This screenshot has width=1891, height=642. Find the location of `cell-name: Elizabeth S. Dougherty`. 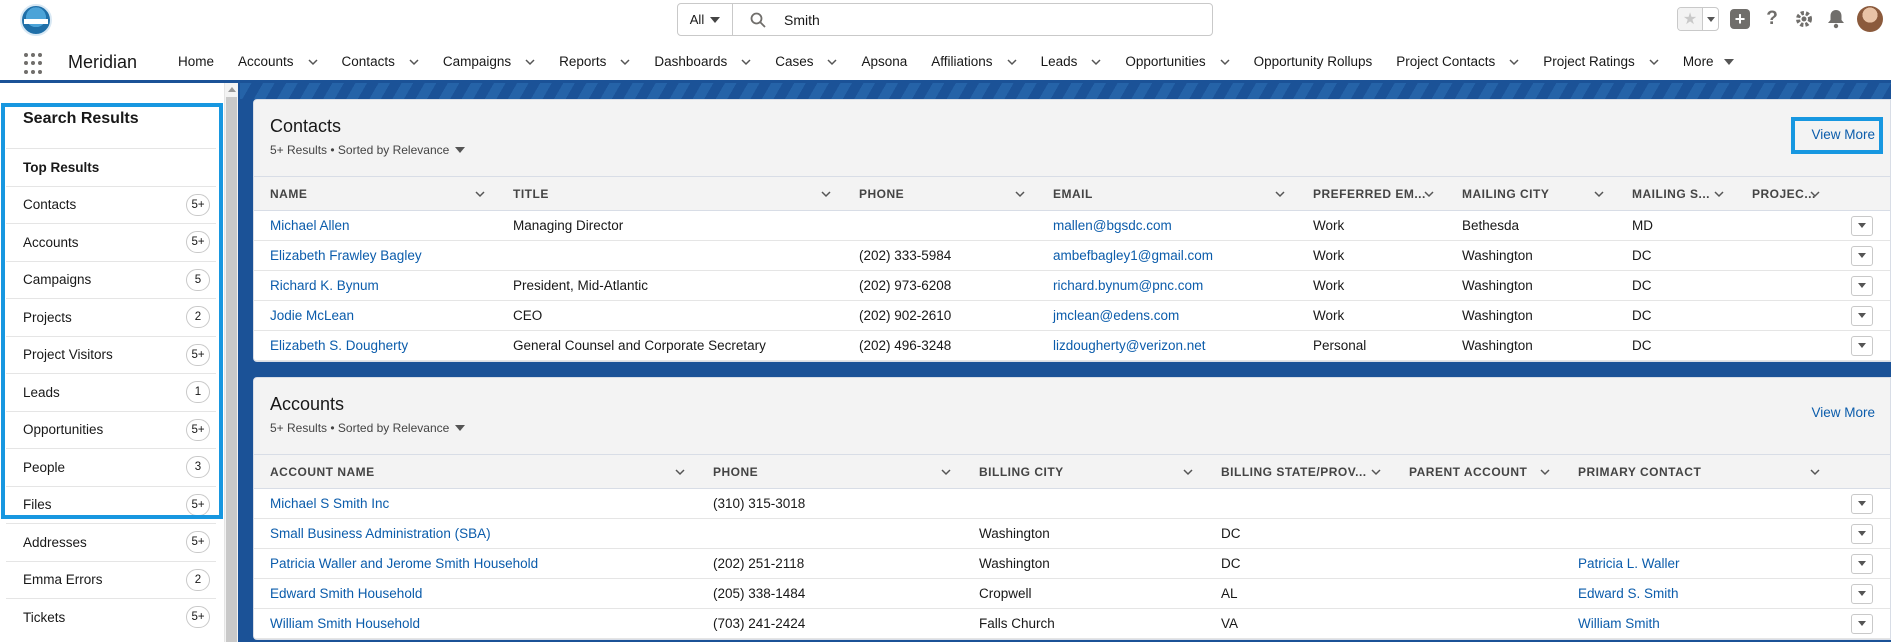

cell-name: Elizabeth S. Dougherty is located at coordinates (375, 345).